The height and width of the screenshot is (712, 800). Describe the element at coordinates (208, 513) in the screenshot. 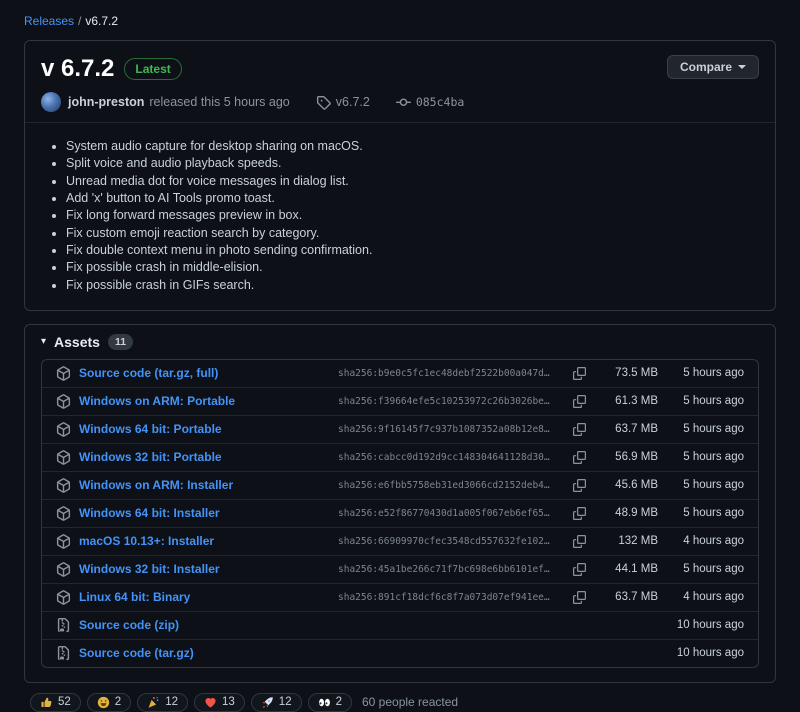

I see `asset-download-link: Windows 64 bit: Installer` at that location.